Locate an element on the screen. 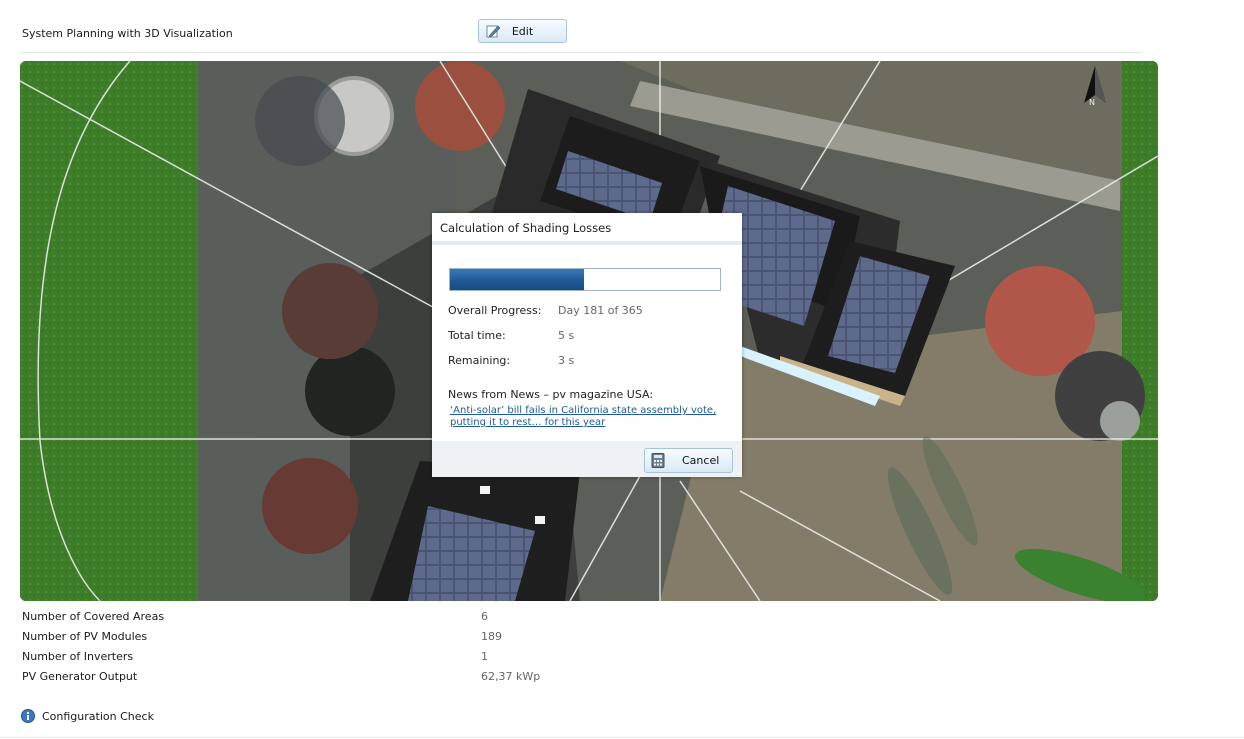  configuration-check-link: Configuration Check is located at coordinates (98, 716).